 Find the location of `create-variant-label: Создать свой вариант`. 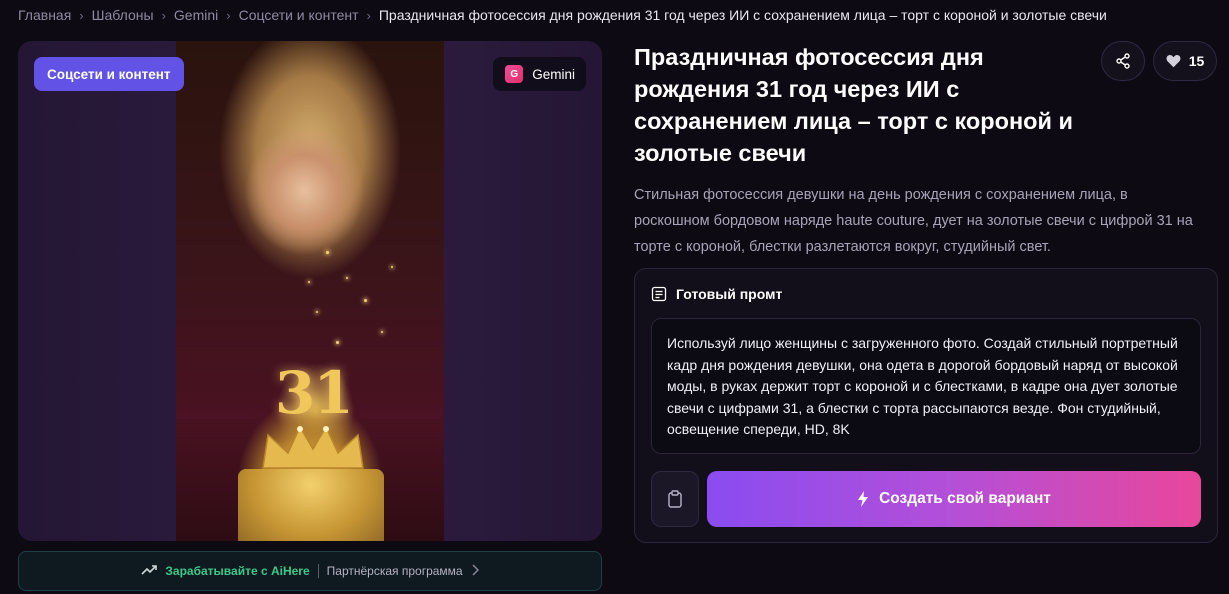

create-variant-label: Создать свой вариант is located at coordinates (965, 498).